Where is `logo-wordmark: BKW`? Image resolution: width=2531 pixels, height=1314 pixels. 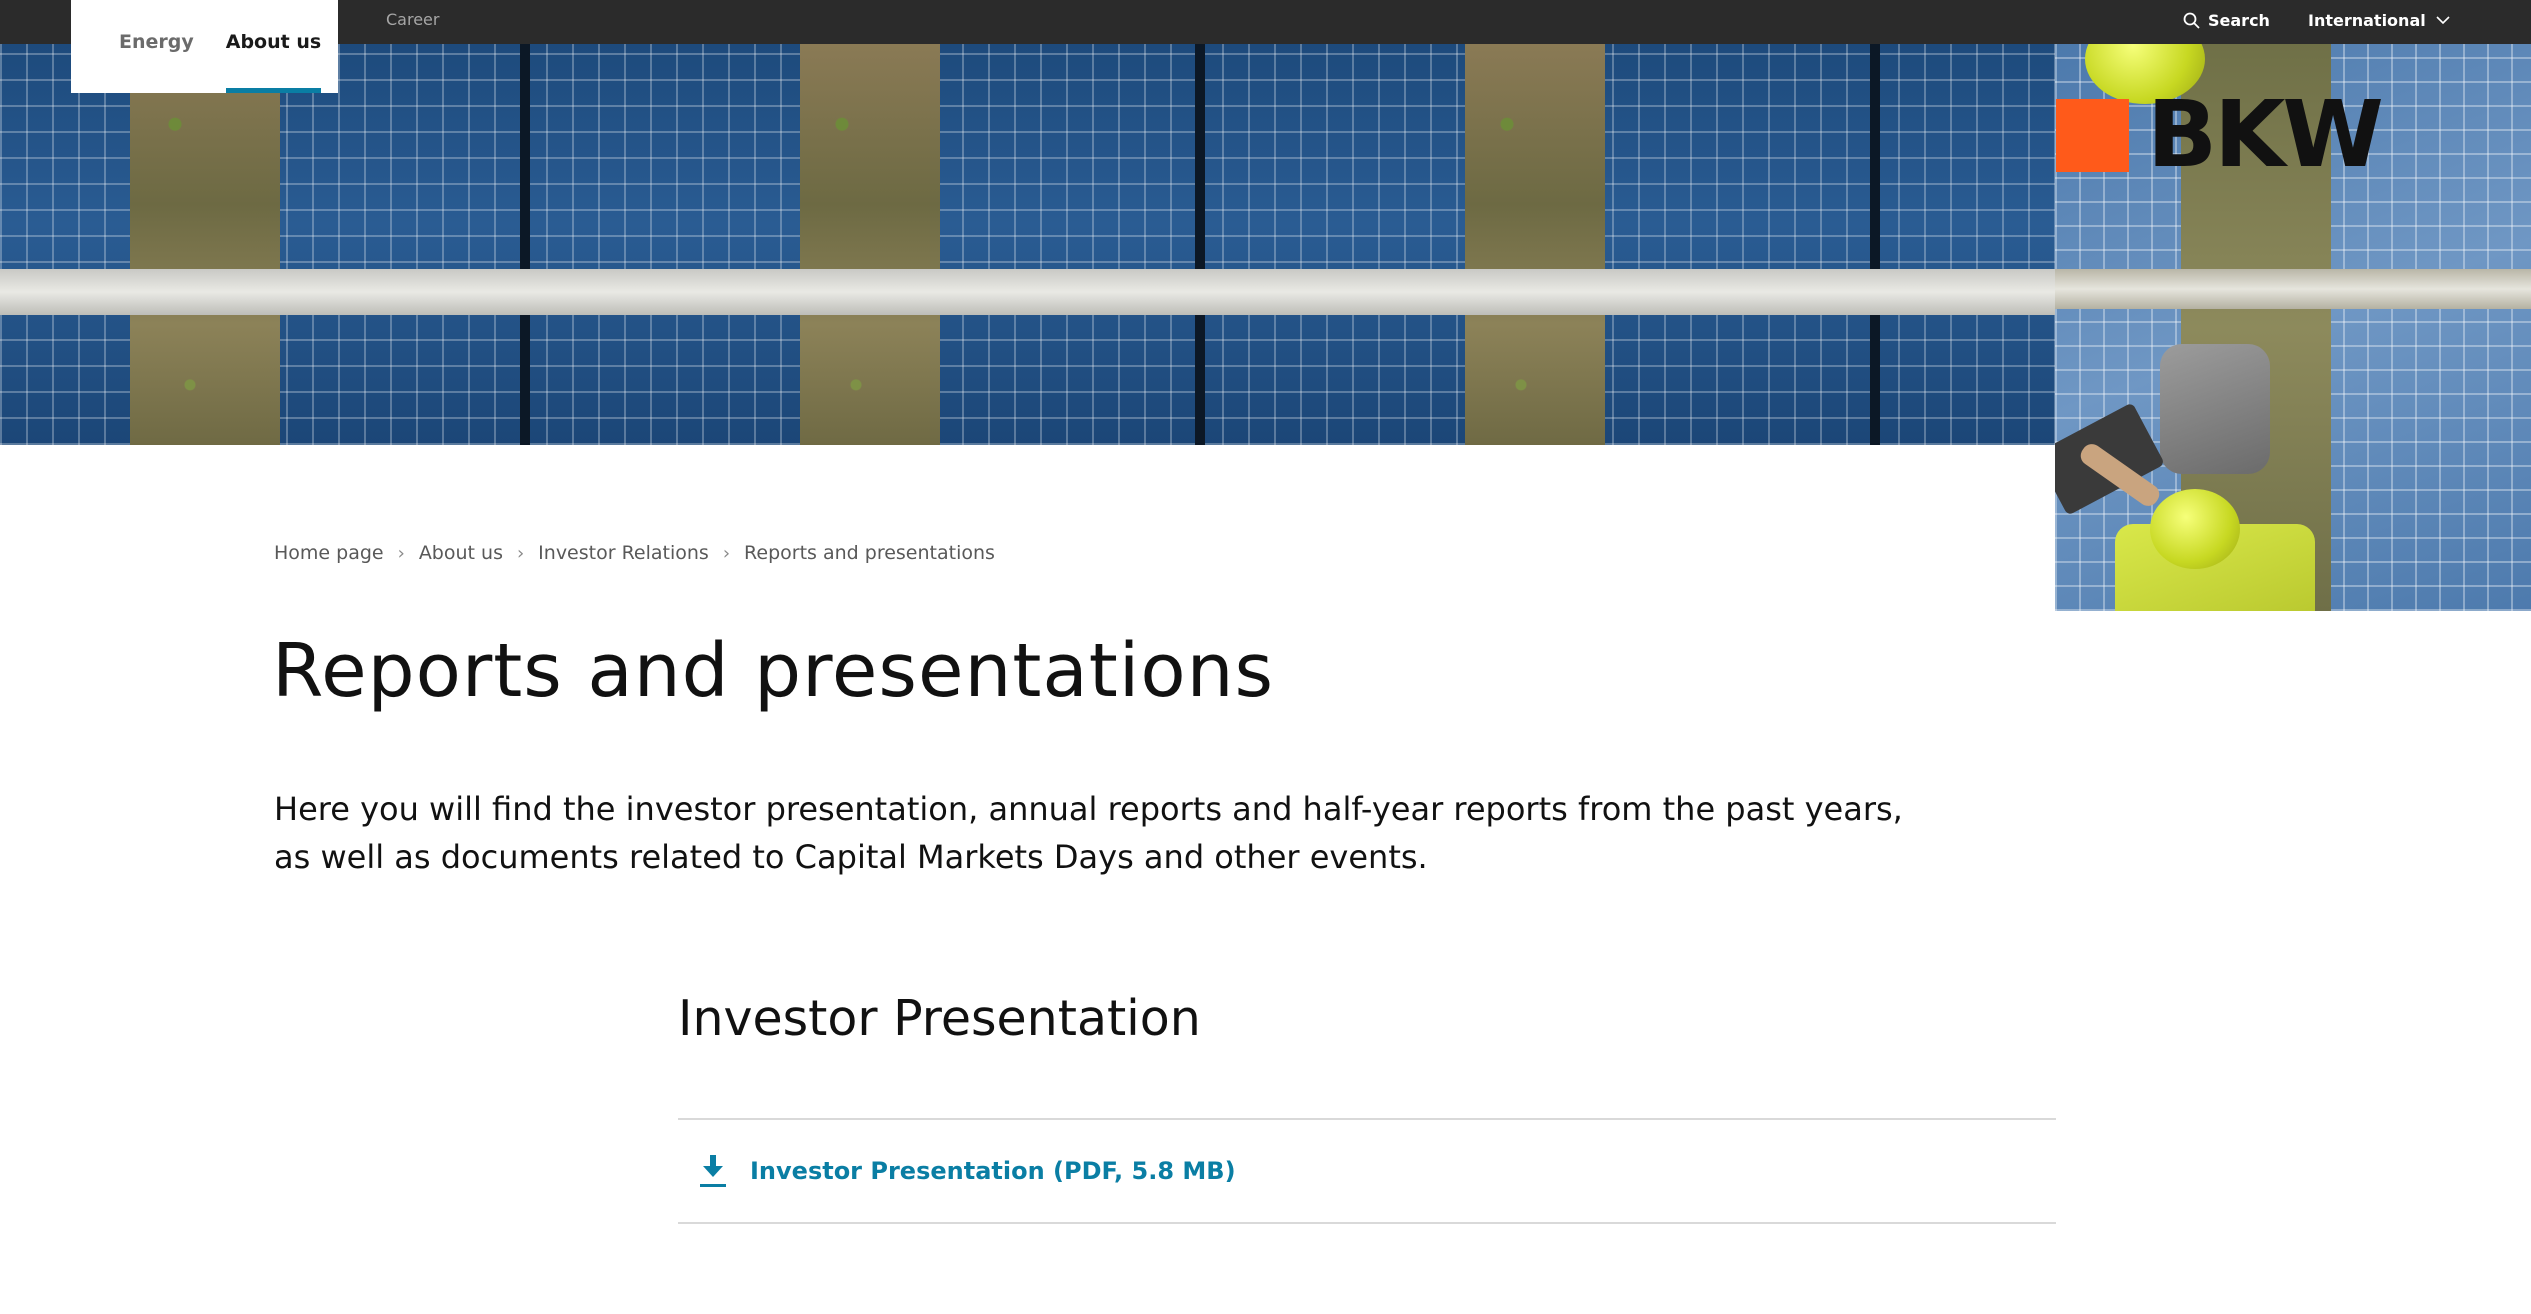
logo-wordmark: BKW is located at coordinates (2265, 134).